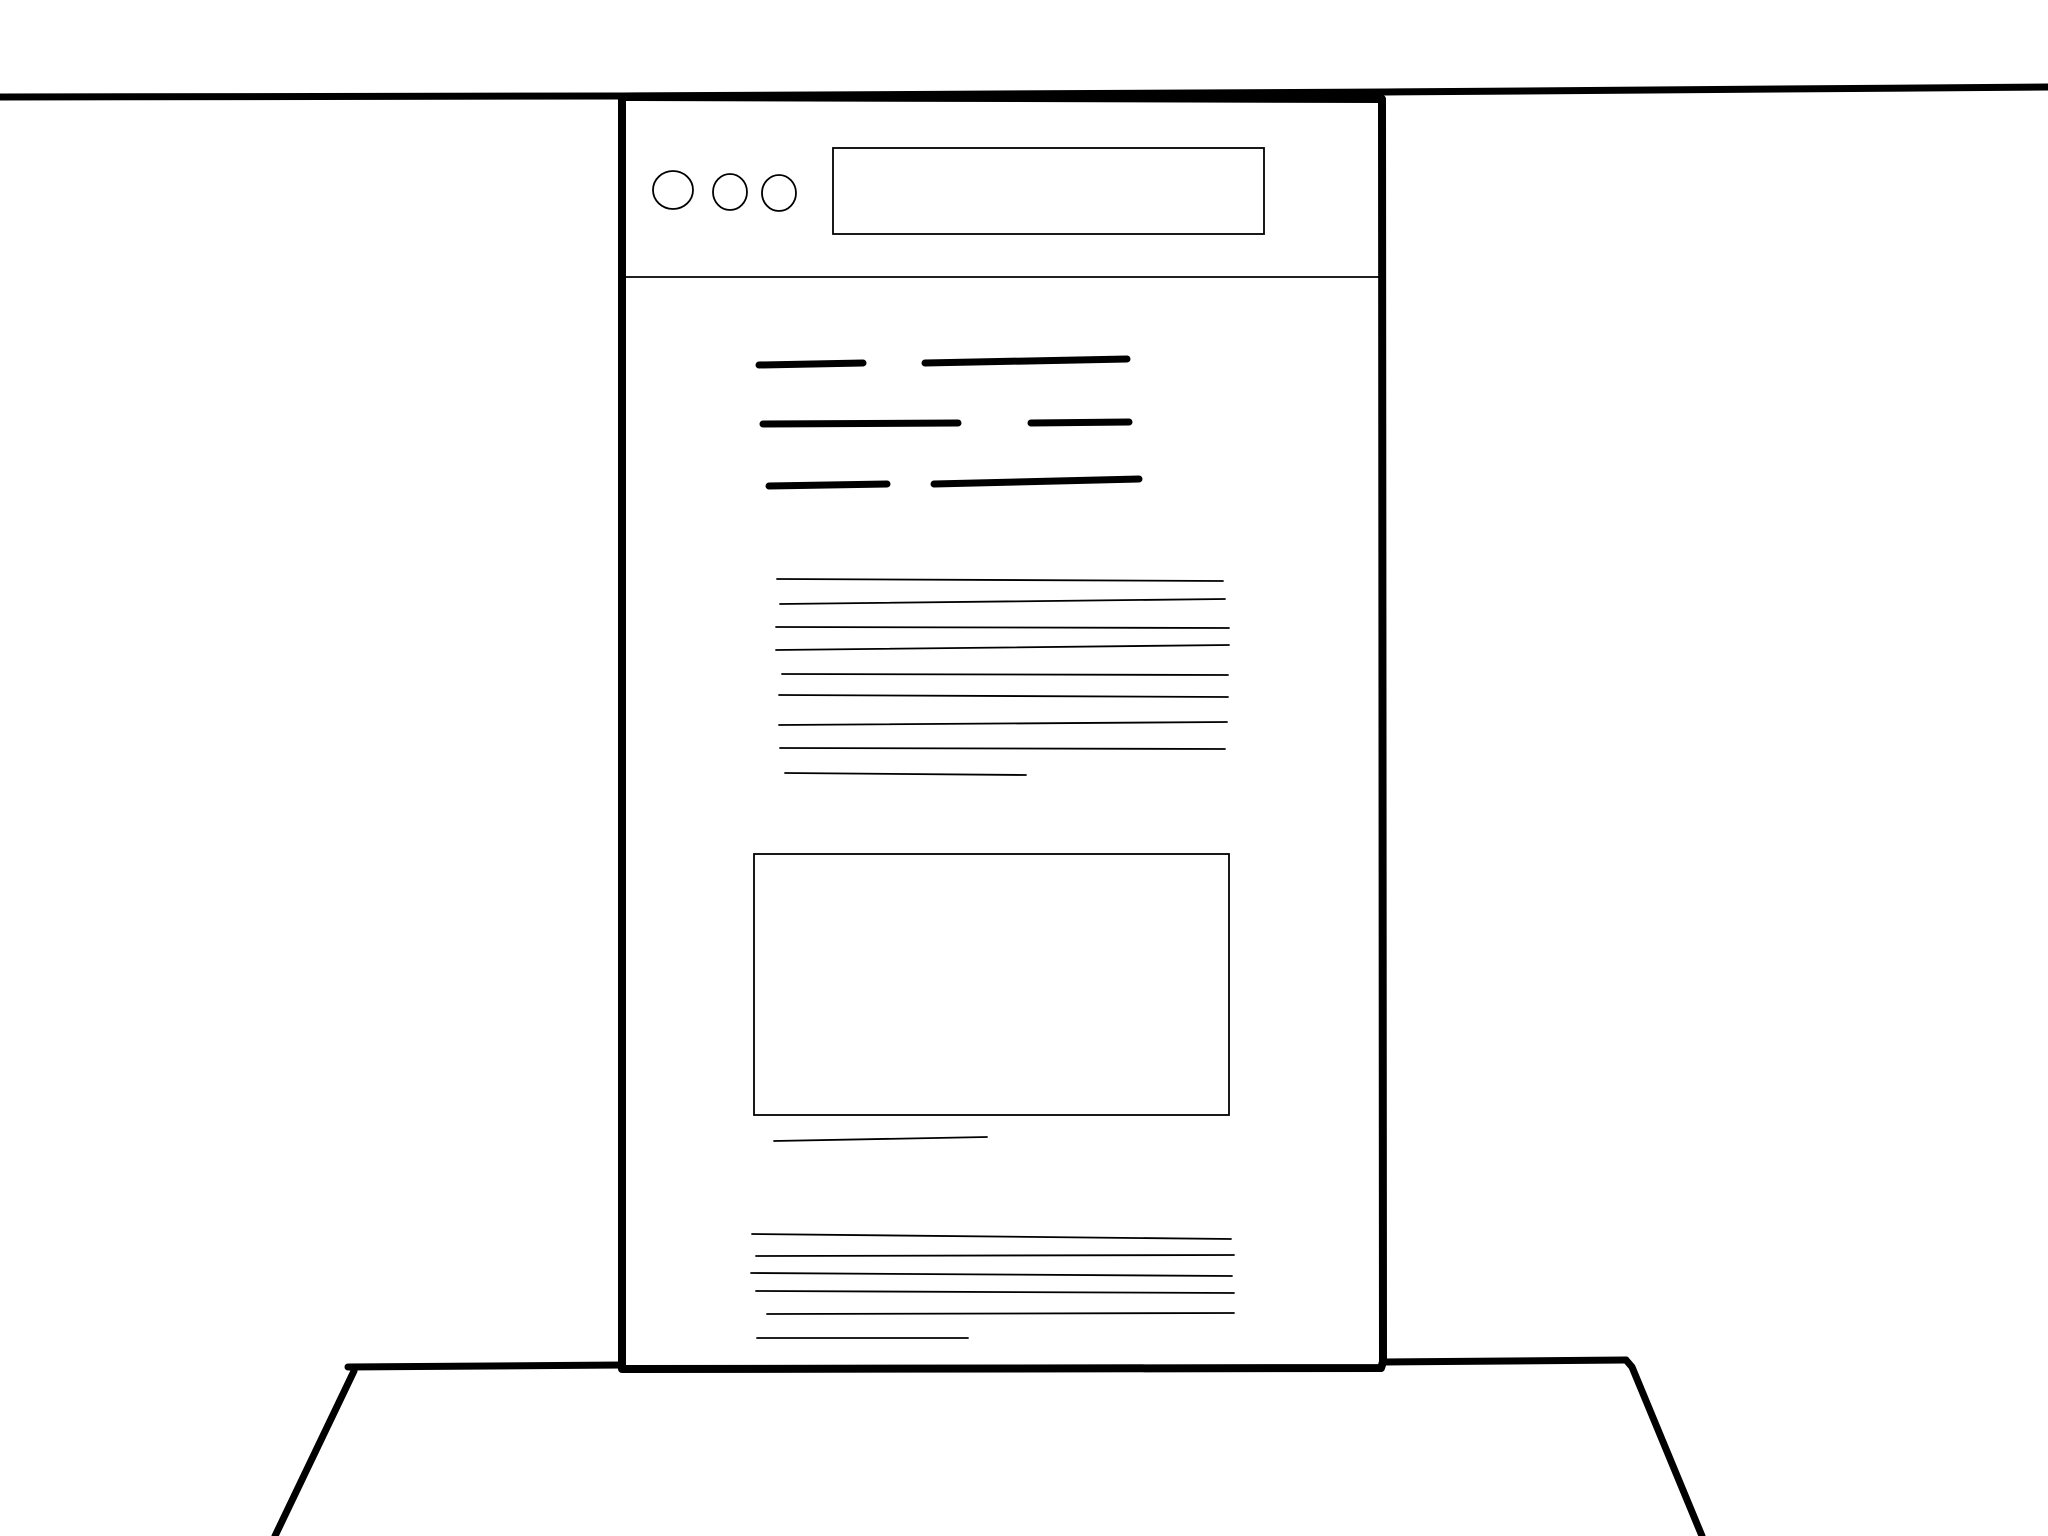  What do you see at coordinates (1664, 1446) in the screenshot?
I see `table-right-leg` at bounding box center [1664, 1446].